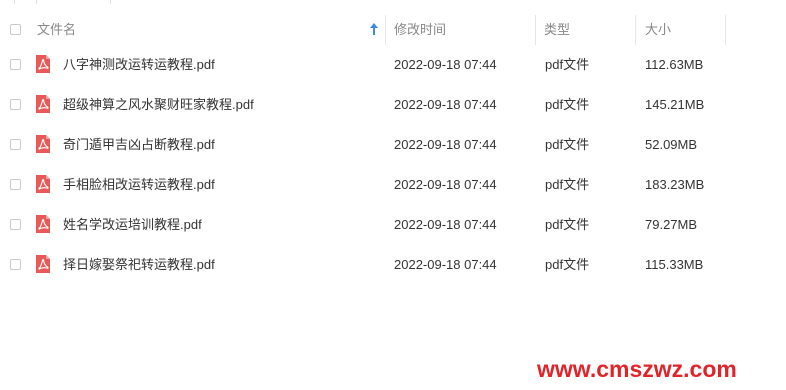 This screenshot has height=390, width=786. Describe the element at coordinates (158, 105) in the screenshot. I see `file-name: 超级神算之风水聚财旺家教程.pdf` at that location.